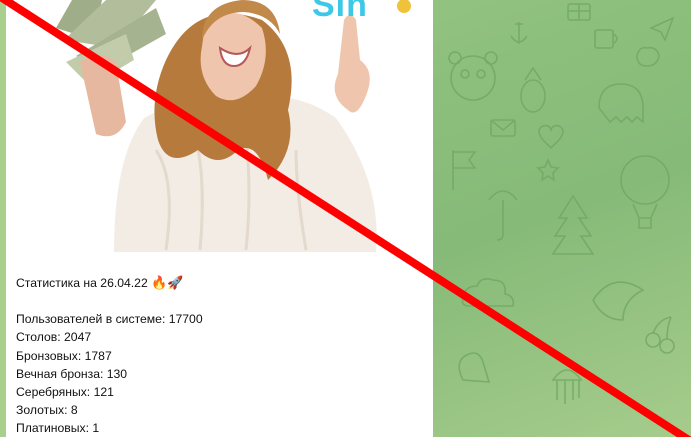 The width and height of the screenshot is (691, 437). I want to click on fox-icon, so click(618, 301).